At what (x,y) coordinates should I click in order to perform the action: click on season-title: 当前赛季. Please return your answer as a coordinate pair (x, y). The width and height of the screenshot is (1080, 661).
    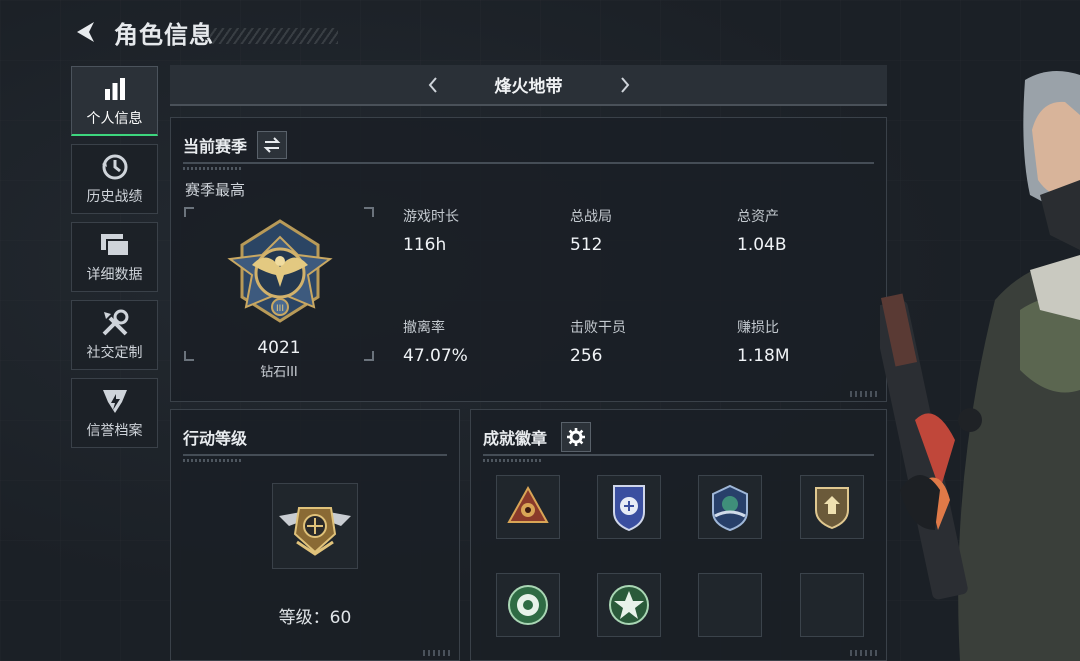
    Looking at the image, I should click on (215, 146).